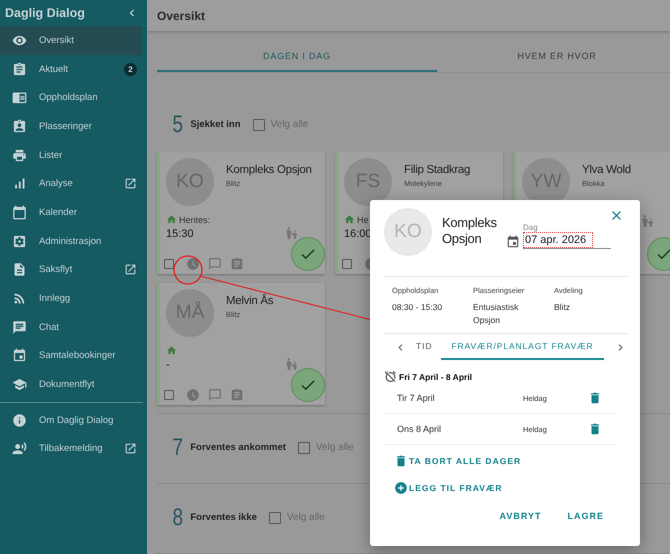 The width and height of the screenshot is (670, 554). I want to click on info-value: 08:30 - 15:30, so click(418, 307).